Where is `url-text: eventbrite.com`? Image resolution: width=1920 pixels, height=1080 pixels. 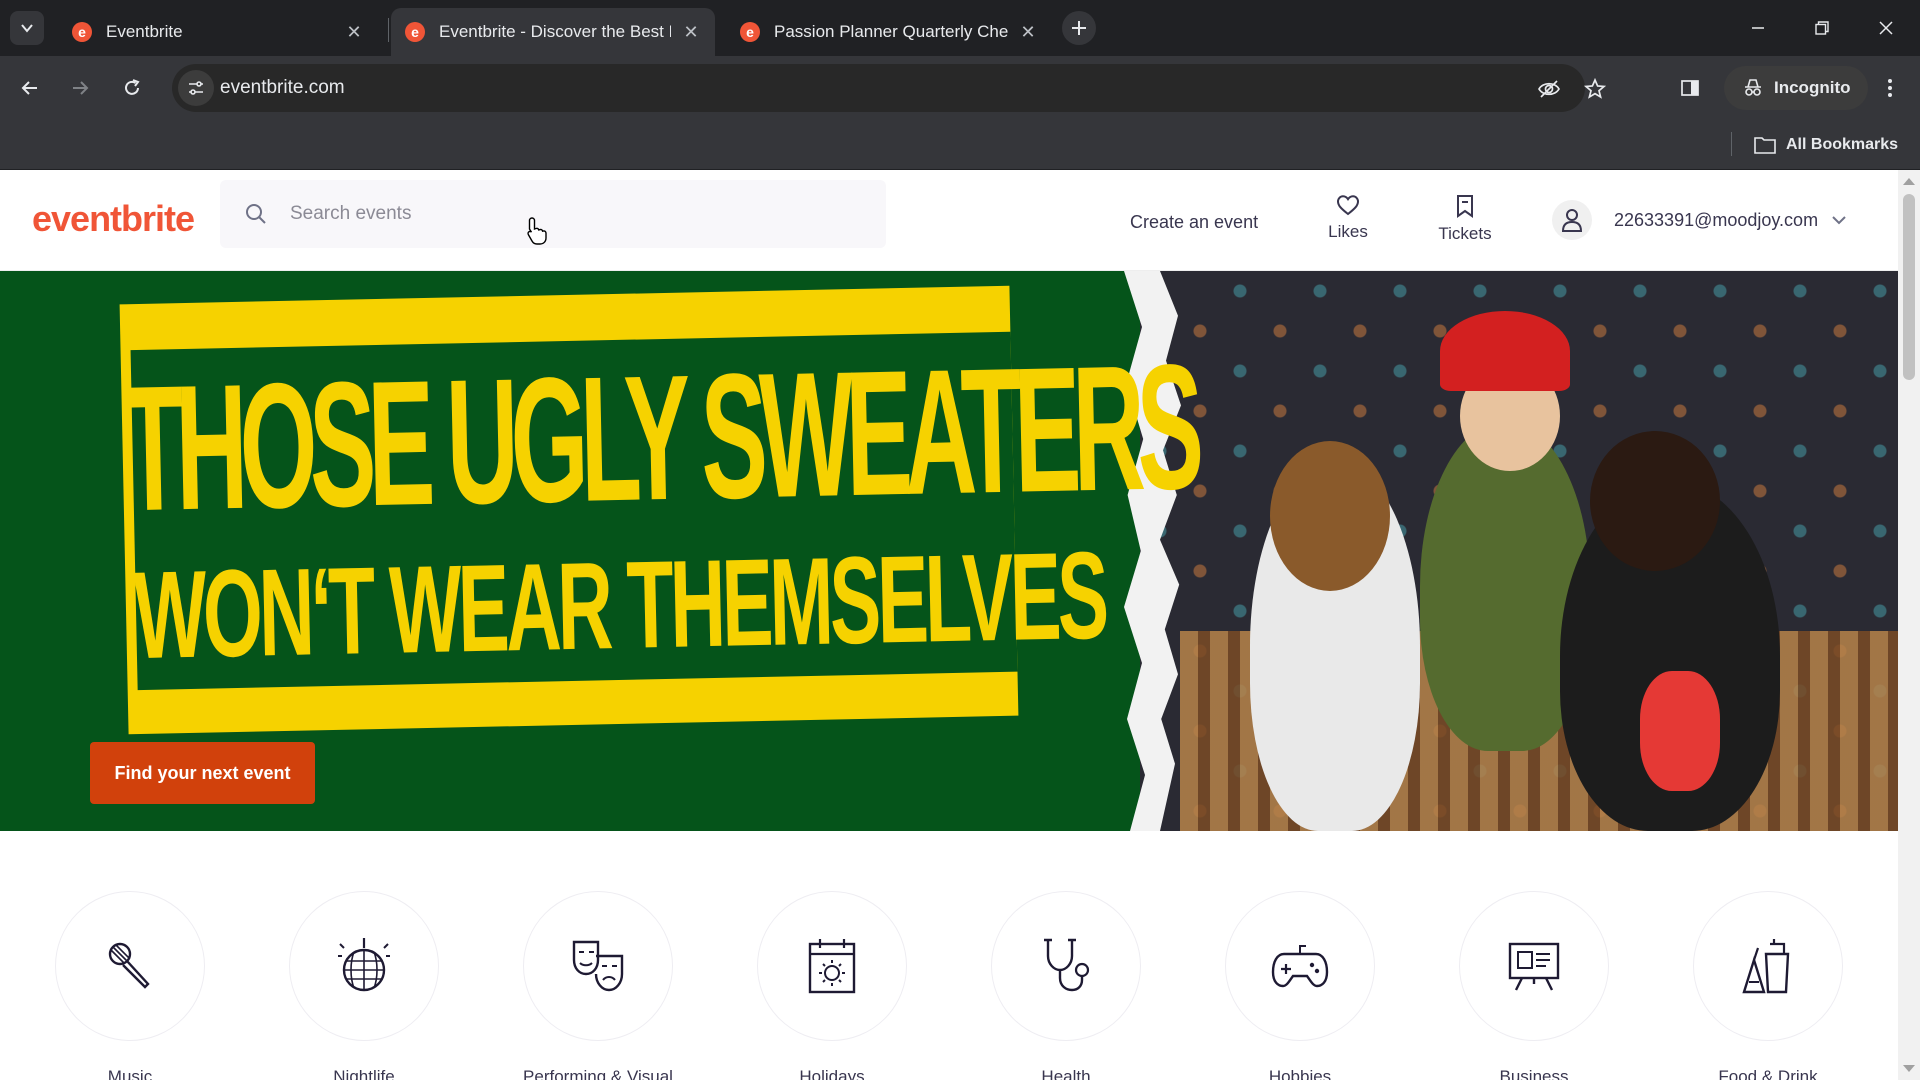 url-text: eventbrite.com is located at coordinates (282, 88).